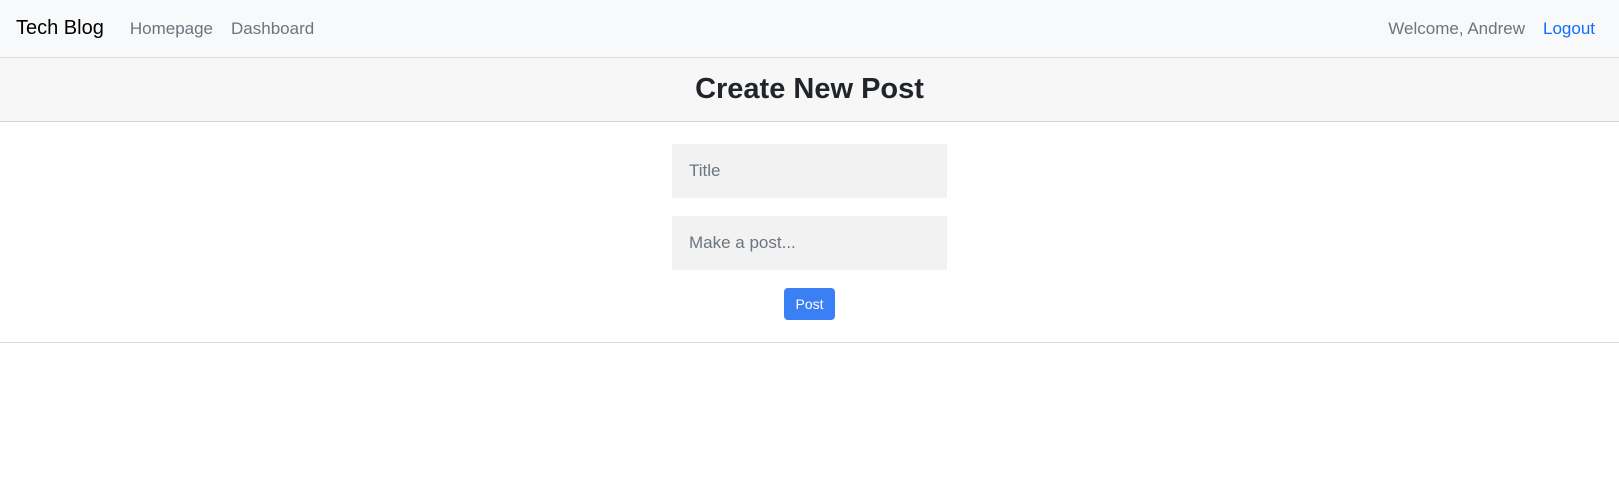 The height and width of the screenshot is (482, 1619). I want to click on nav-link-dashboard: Dashboard, so click(272, 29).